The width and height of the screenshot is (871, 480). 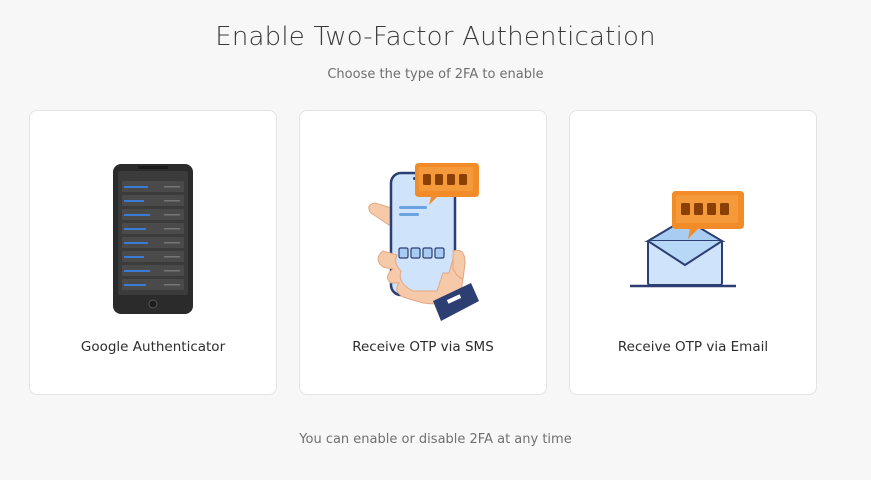 What do you see at coordinates (153, 347) in the screenshot?
I see `option-label-google-authenticator: Google Authenticator` at bounding box center [153, 347].